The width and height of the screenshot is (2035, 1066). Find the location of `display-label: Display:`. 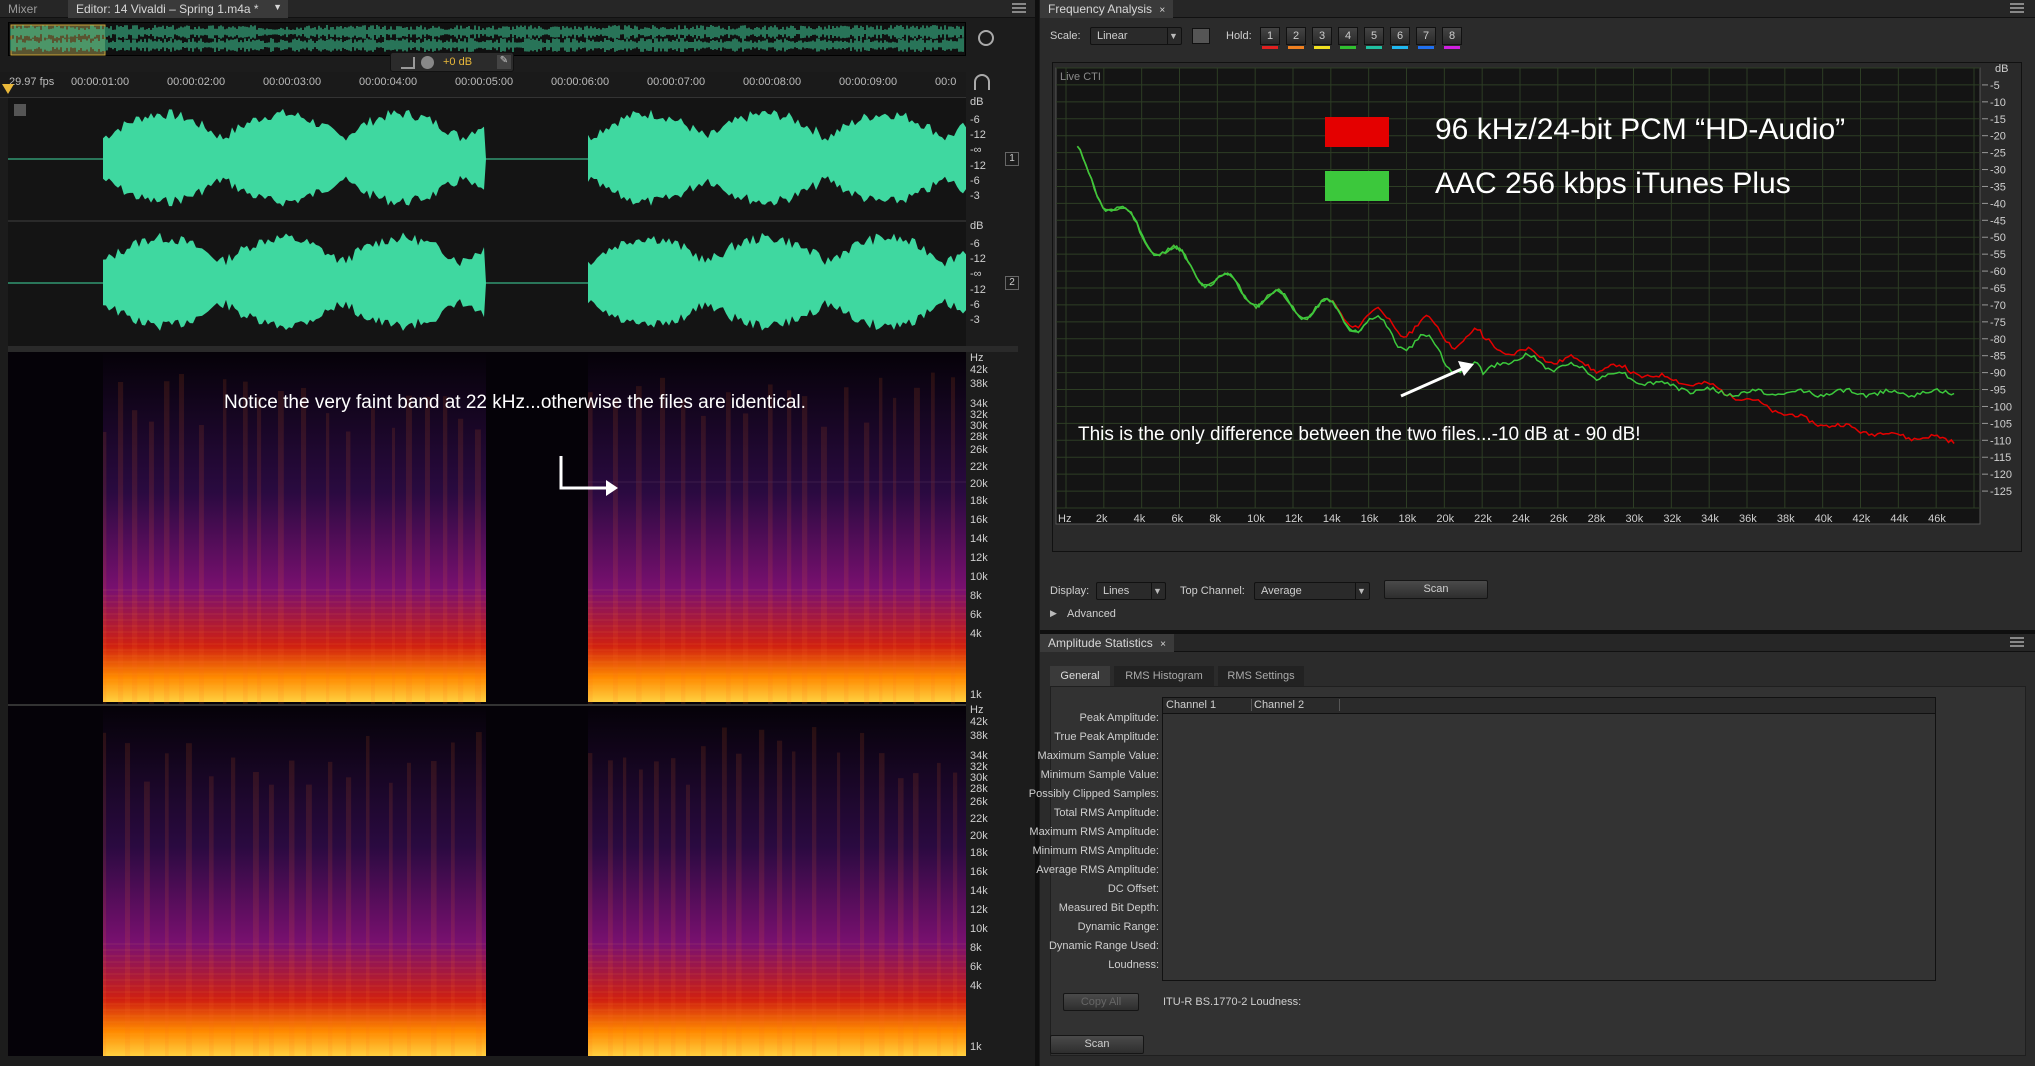

display-label: Display: is located at coordinates (1070, 591).